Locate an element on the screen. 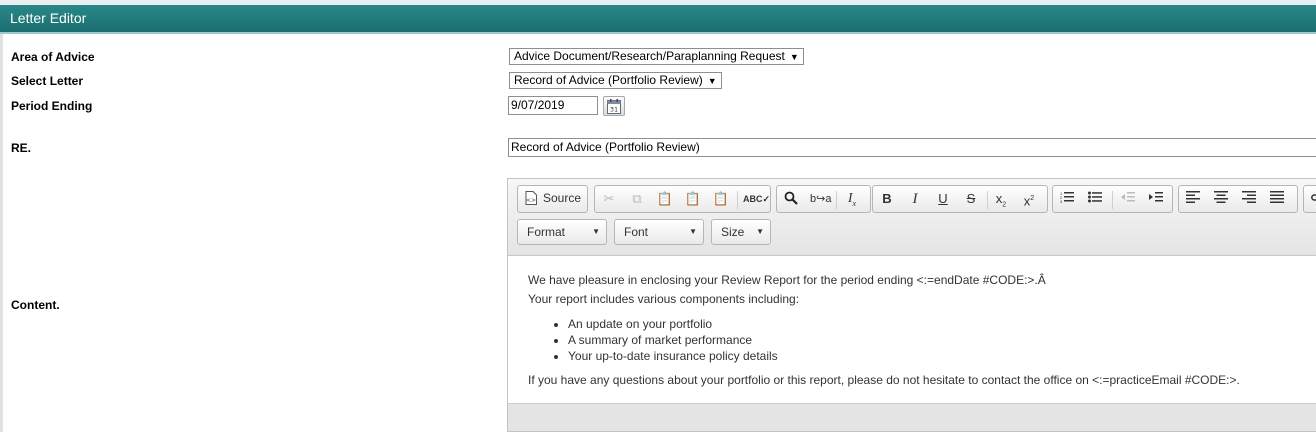  bulleted-list-icon is located at coordinates (1095, 199).